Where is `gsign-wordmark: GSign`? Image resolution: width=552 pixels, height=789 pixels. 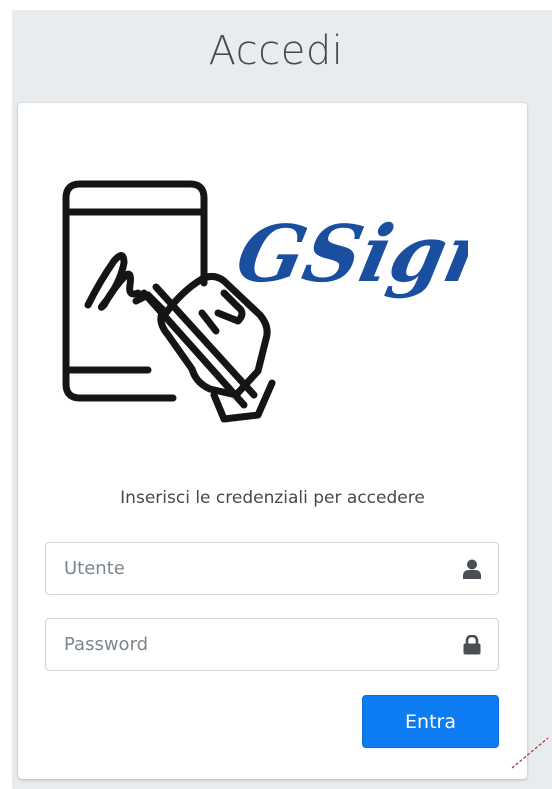 gsign-wordmark: GSign is located at coordinates (348, 254).